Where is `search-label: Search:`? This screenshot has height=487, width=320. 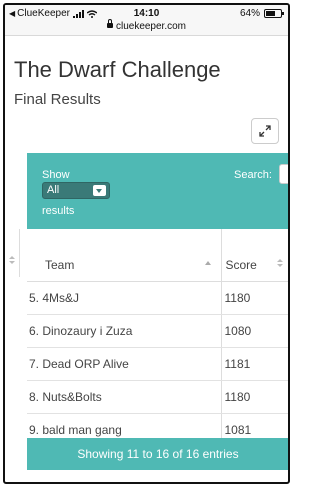
search-label: Search: is located at coordinates (253, 175).